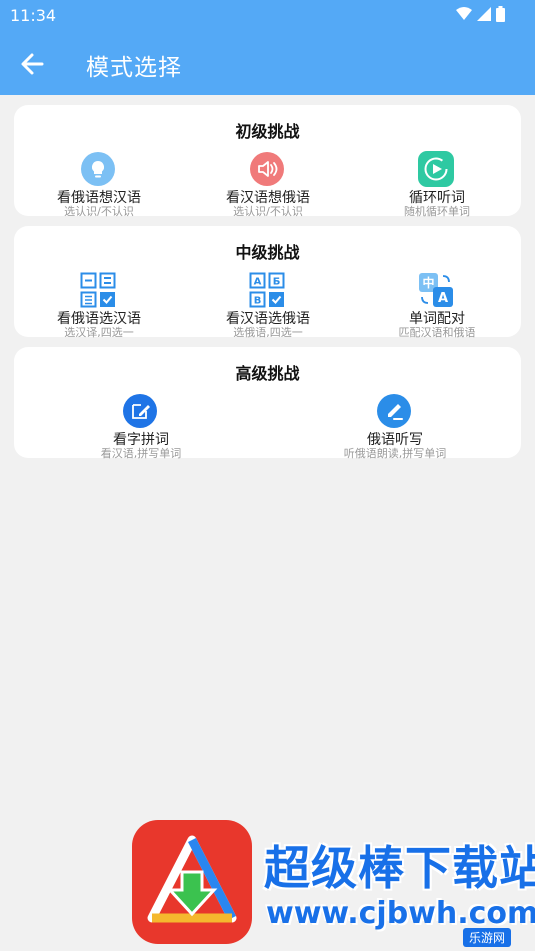 This screenshot has height=951, width=535. Describe the element at coordinates (98, 169) in the screenshot. I see `lightbulb-icon` at that location.